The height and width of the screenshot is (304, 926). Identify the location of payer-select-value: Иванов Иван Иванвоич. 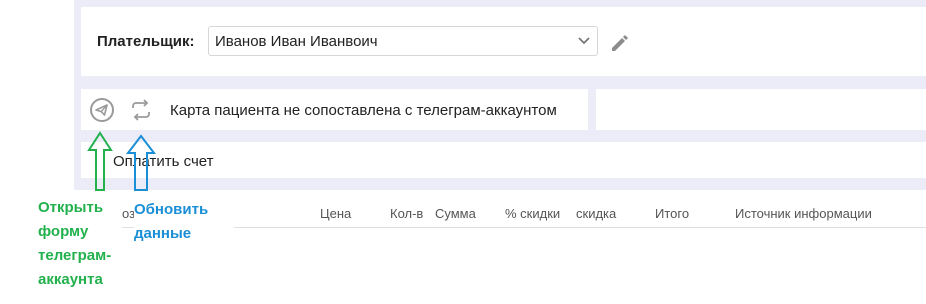
(296, 41).